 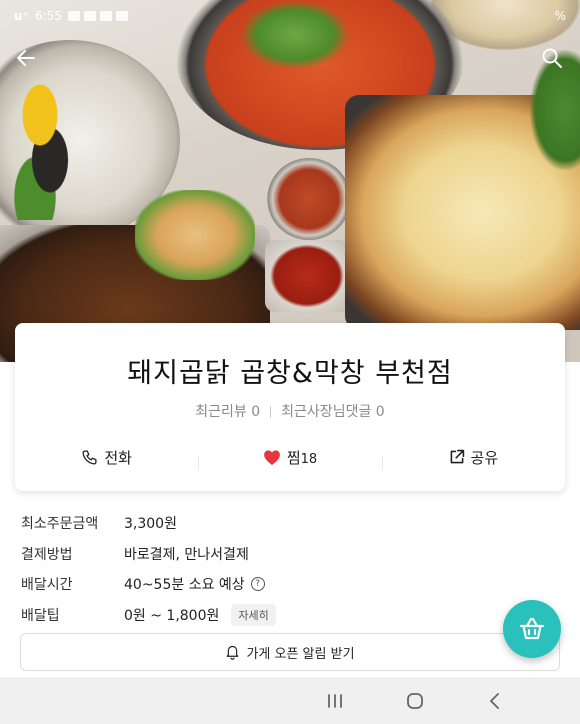 I want to click on store-name: 돼지곱닭 곱창&막창 부천점, so click(x=290, y=373).